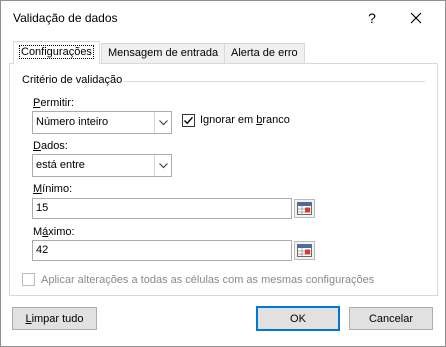  I want to click on data-operator-arrow, so click(162, 165).